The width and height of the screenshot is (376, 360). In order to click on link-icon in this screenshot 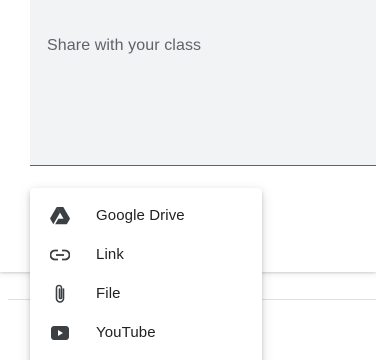, I will do `click(60, 255)`.